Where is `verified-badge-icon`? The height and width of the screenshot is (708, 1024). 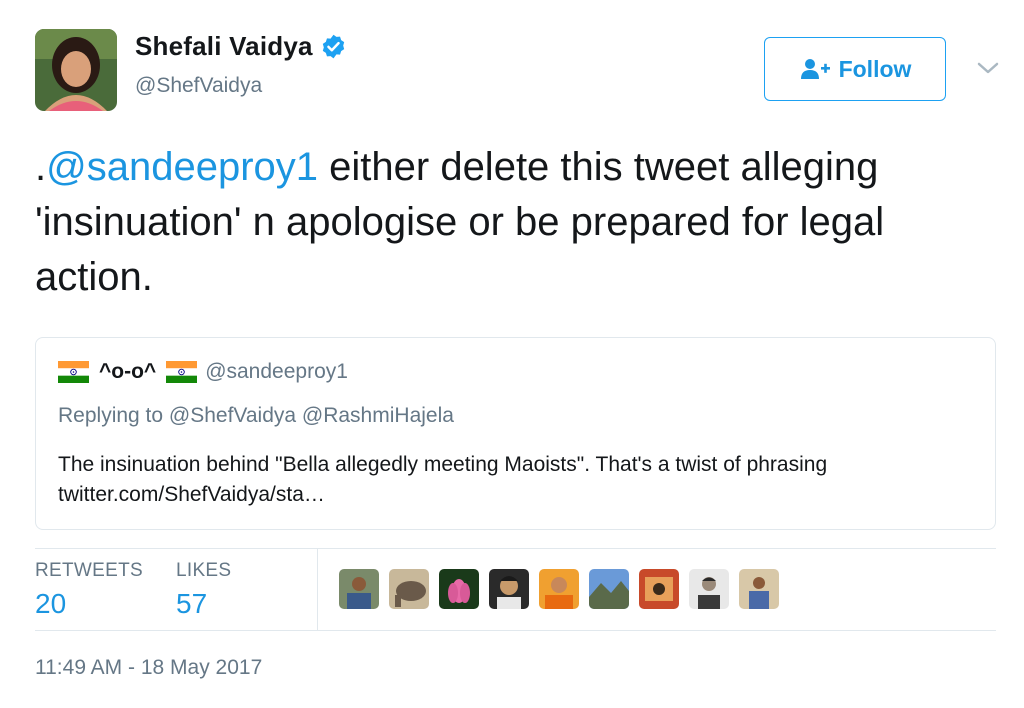 verified-badge-icon is located at coordinates (333, 46).